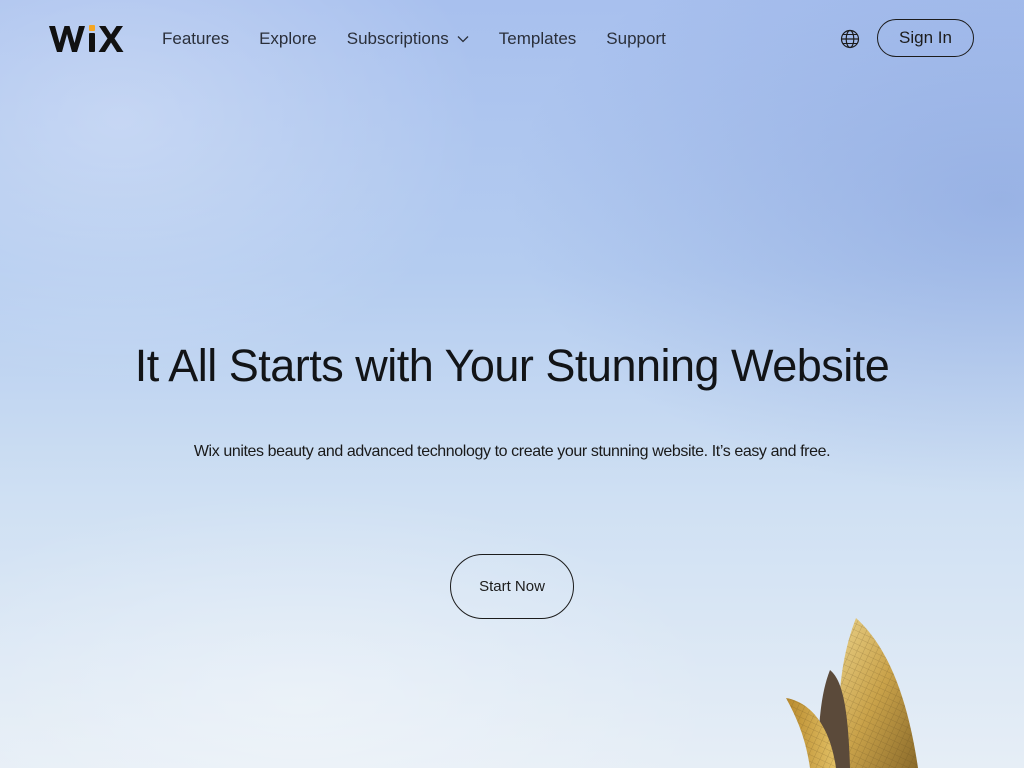 The image size is (1024, 768). I want to click on sign-in-label: Sign In, so click(925, 37).